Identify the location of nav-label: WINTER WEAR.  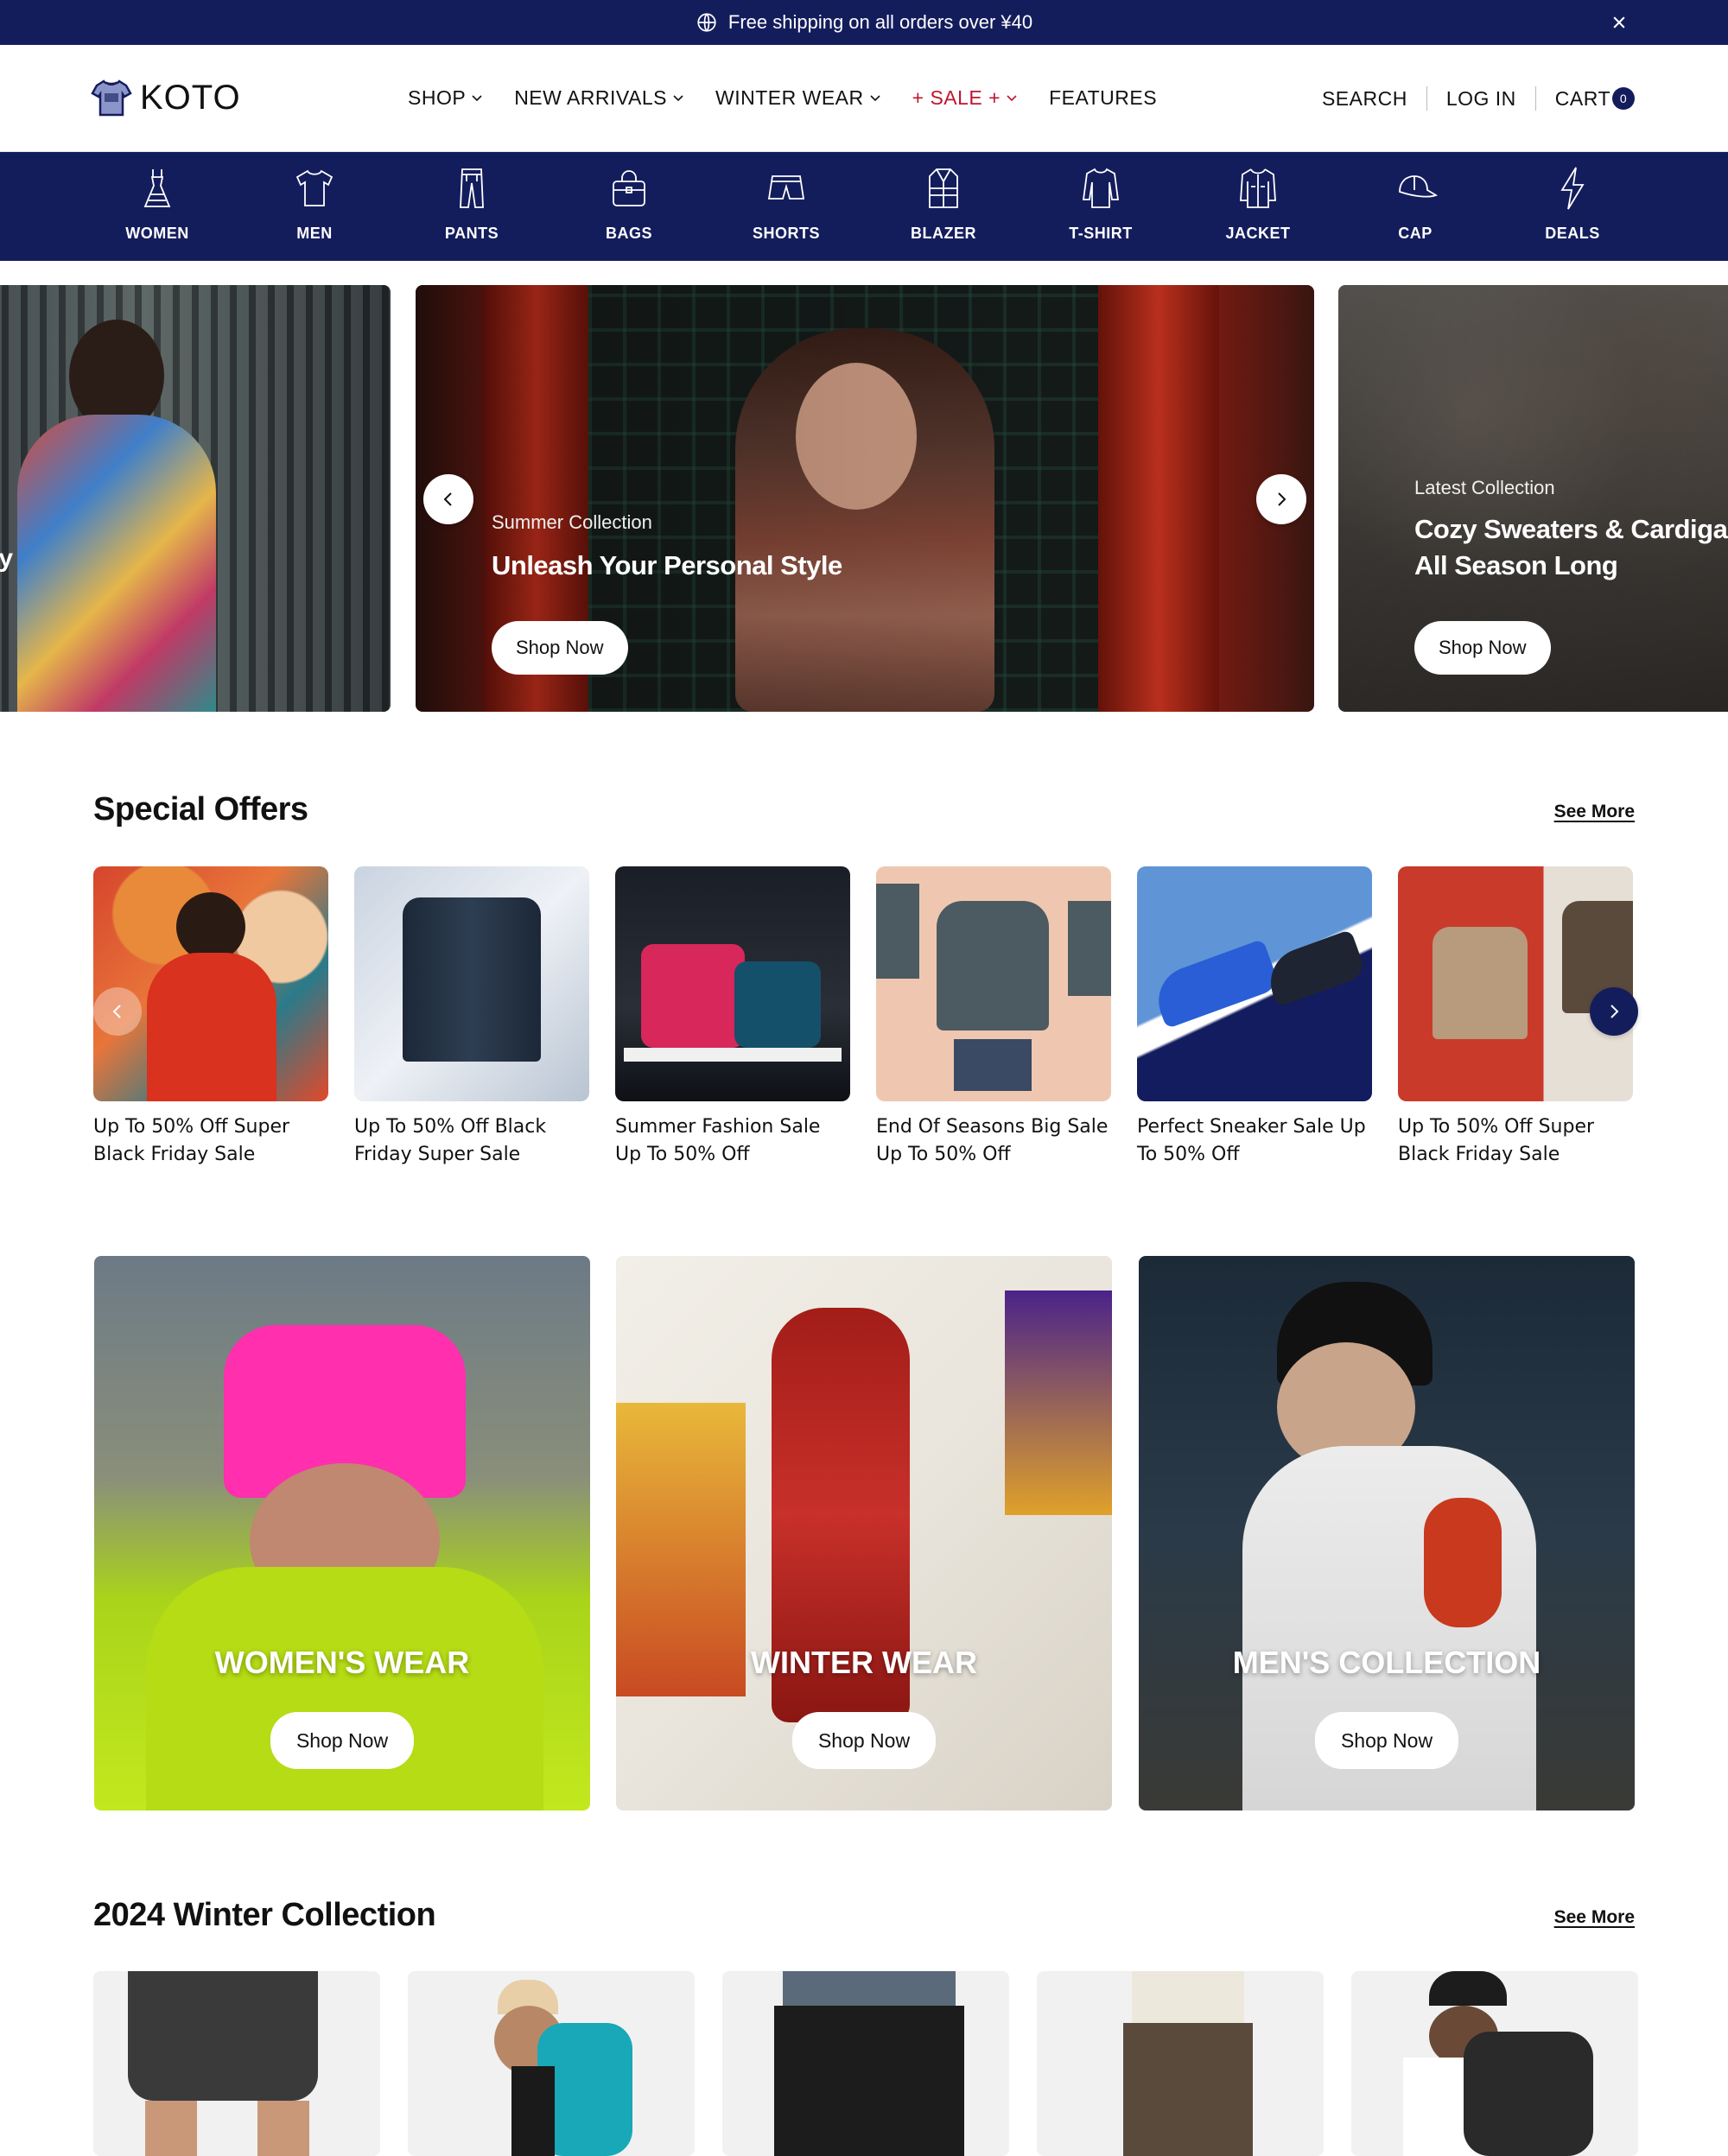
(789, 98).